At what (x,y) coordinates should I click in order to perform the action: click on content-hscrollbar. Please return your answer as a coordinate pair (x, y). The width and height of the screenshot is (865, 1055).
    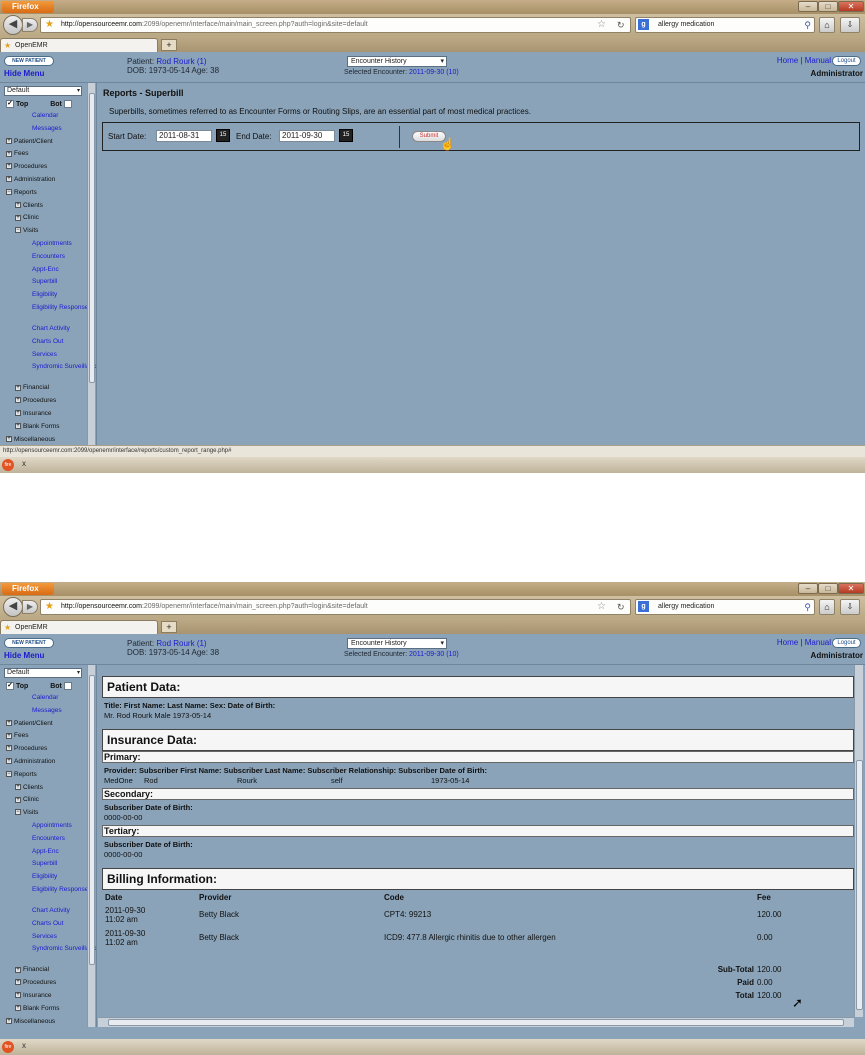
    Looking at the image, I should click on (476, 1022).